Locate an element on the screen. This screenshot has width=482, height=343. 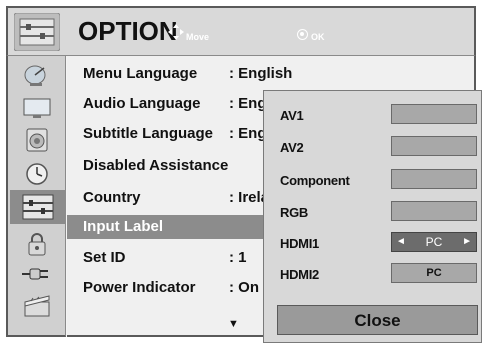
arrow-right-icon: ► is located at coordinates (467, 241).